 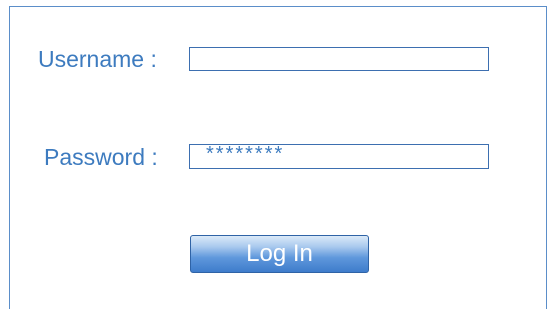 What do you see at coordinates (339, 59) in the screenshot?
I see `username-input` at bounding box center [339, 59].